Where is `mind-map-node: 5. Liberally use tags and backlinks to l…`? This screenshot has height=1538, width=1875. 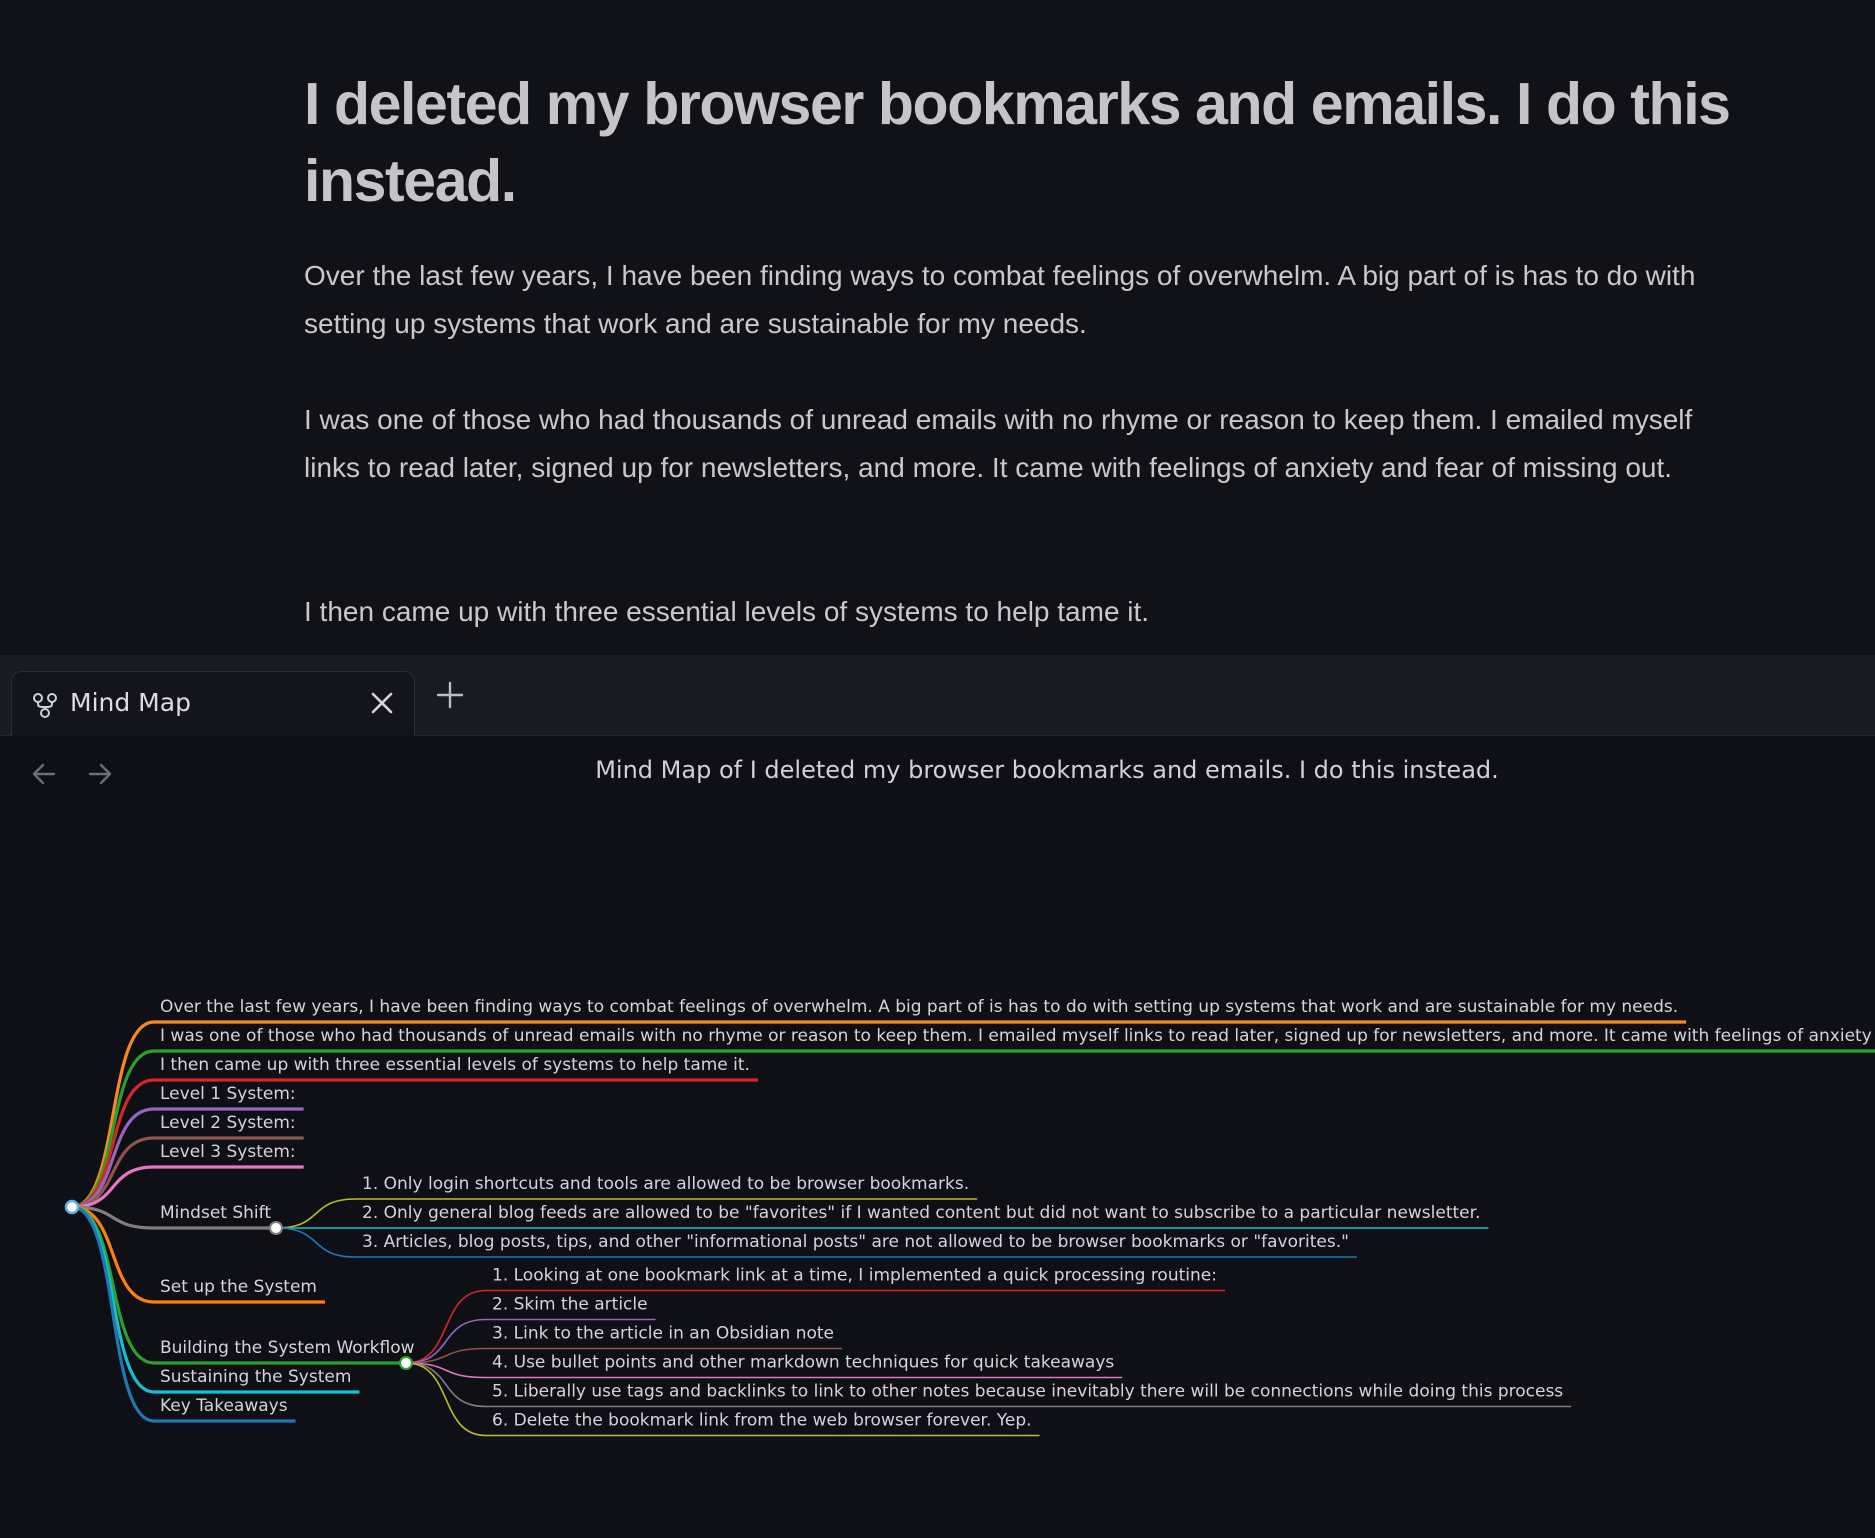 mind-map-node: 5. Liberally use tags and backlinks to l… is located at coordinates (1027, 1392).